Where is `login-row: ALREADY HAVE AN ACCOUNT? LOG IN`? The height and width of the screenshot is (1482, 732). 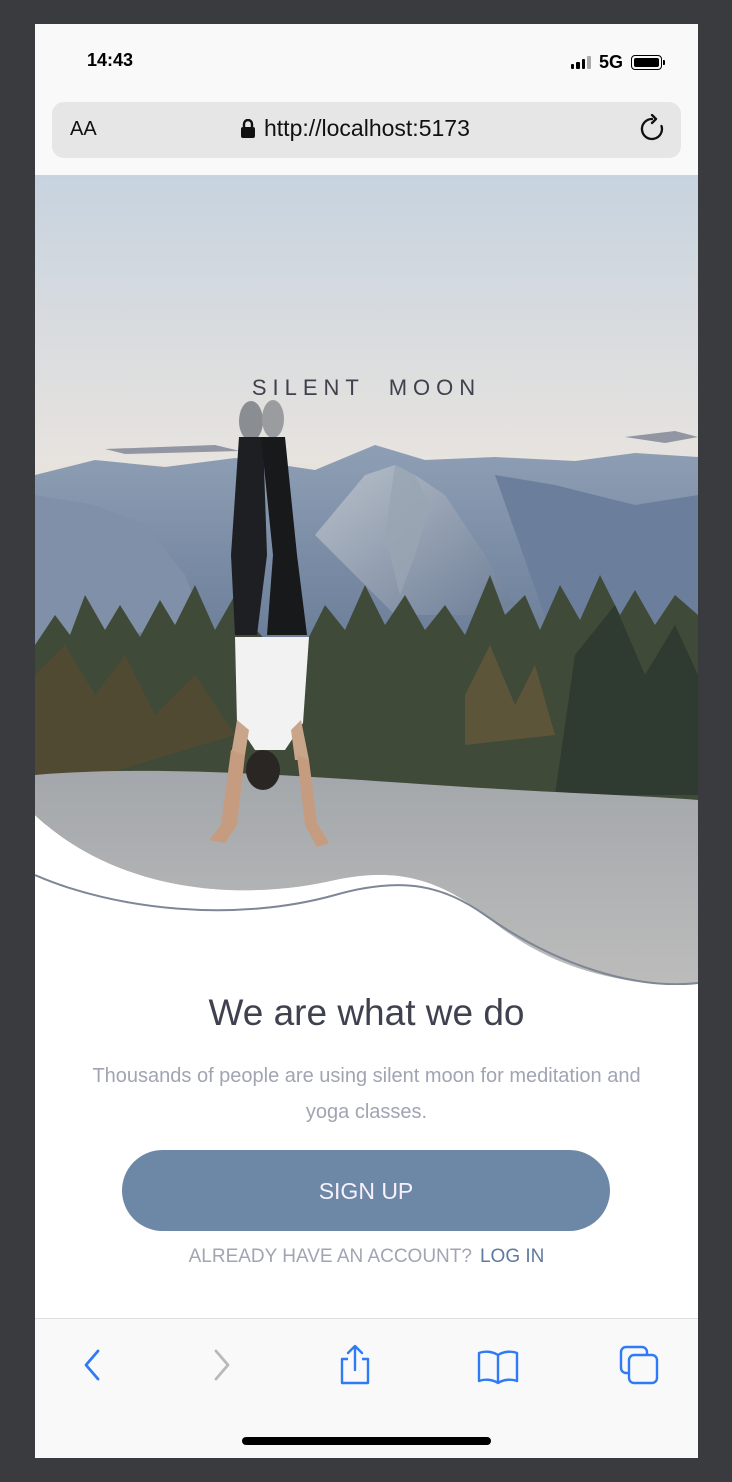
login-row: ALREADY HAVE AN ACCOUNT? LOG IN is located at coordinates (366, 1257).